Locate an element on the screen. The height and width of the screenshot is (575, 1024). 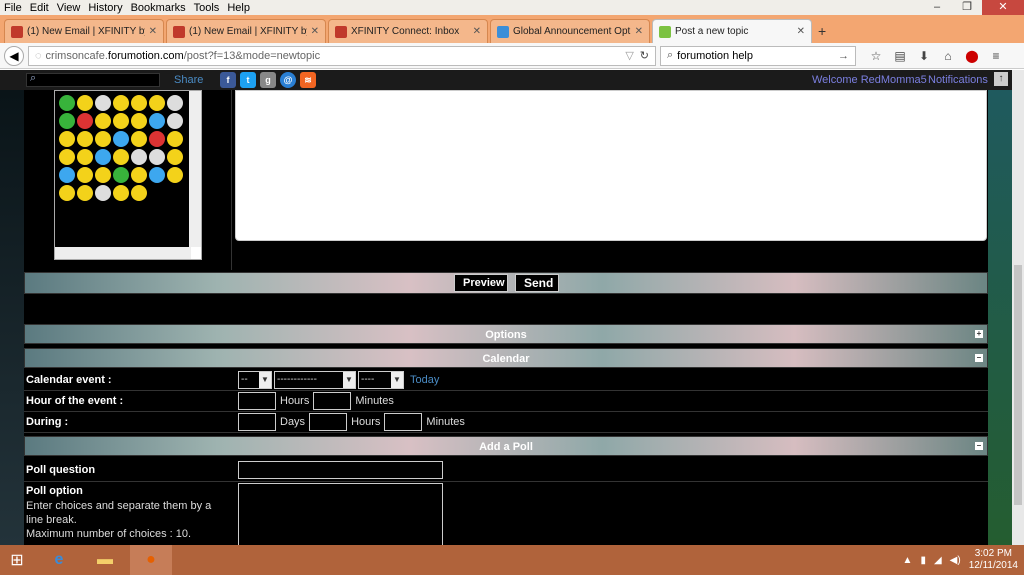
reading-list-icon: ▤ is located at coordinates (900, 56).